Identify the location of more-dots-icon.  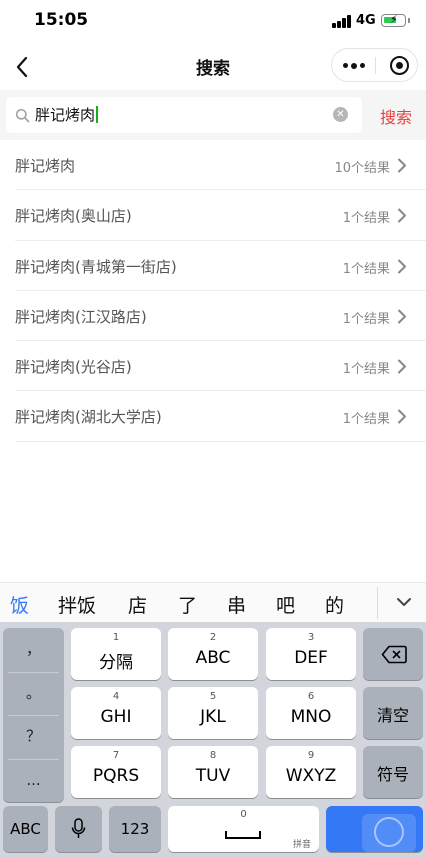
(354, 65).